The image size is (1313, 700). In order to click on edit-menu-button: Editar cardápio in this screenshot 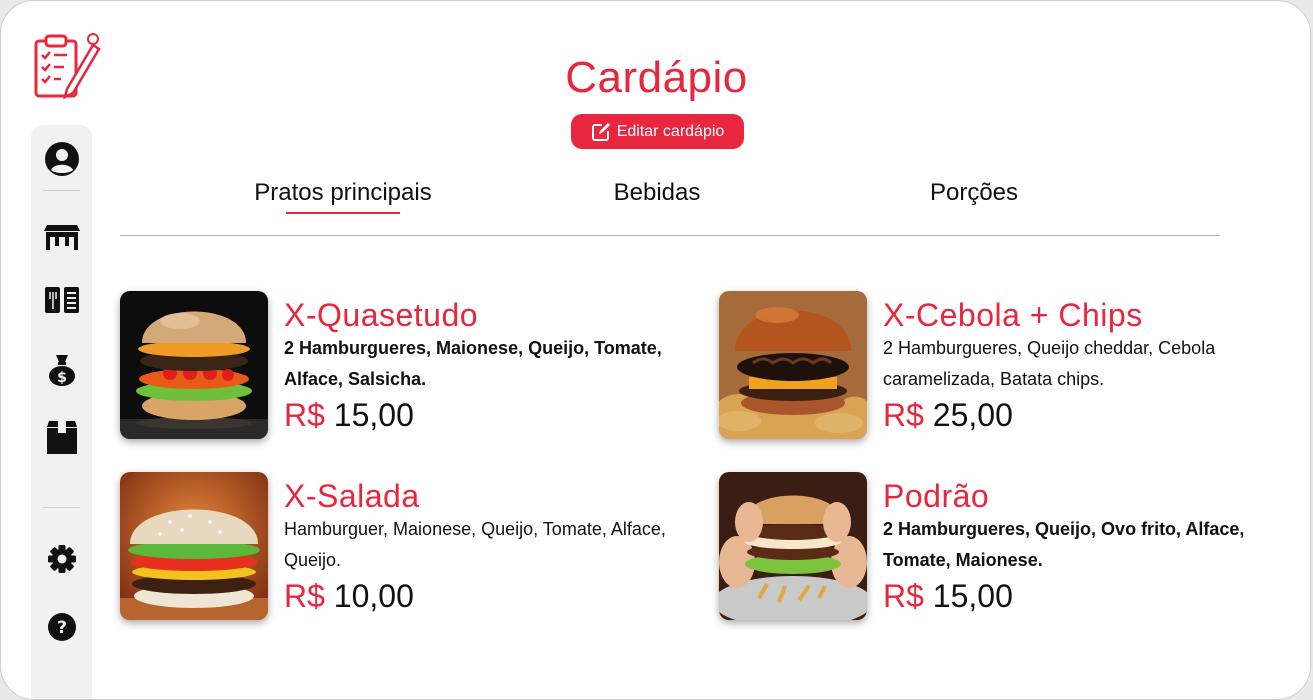, I will do `click(657, 131)`.